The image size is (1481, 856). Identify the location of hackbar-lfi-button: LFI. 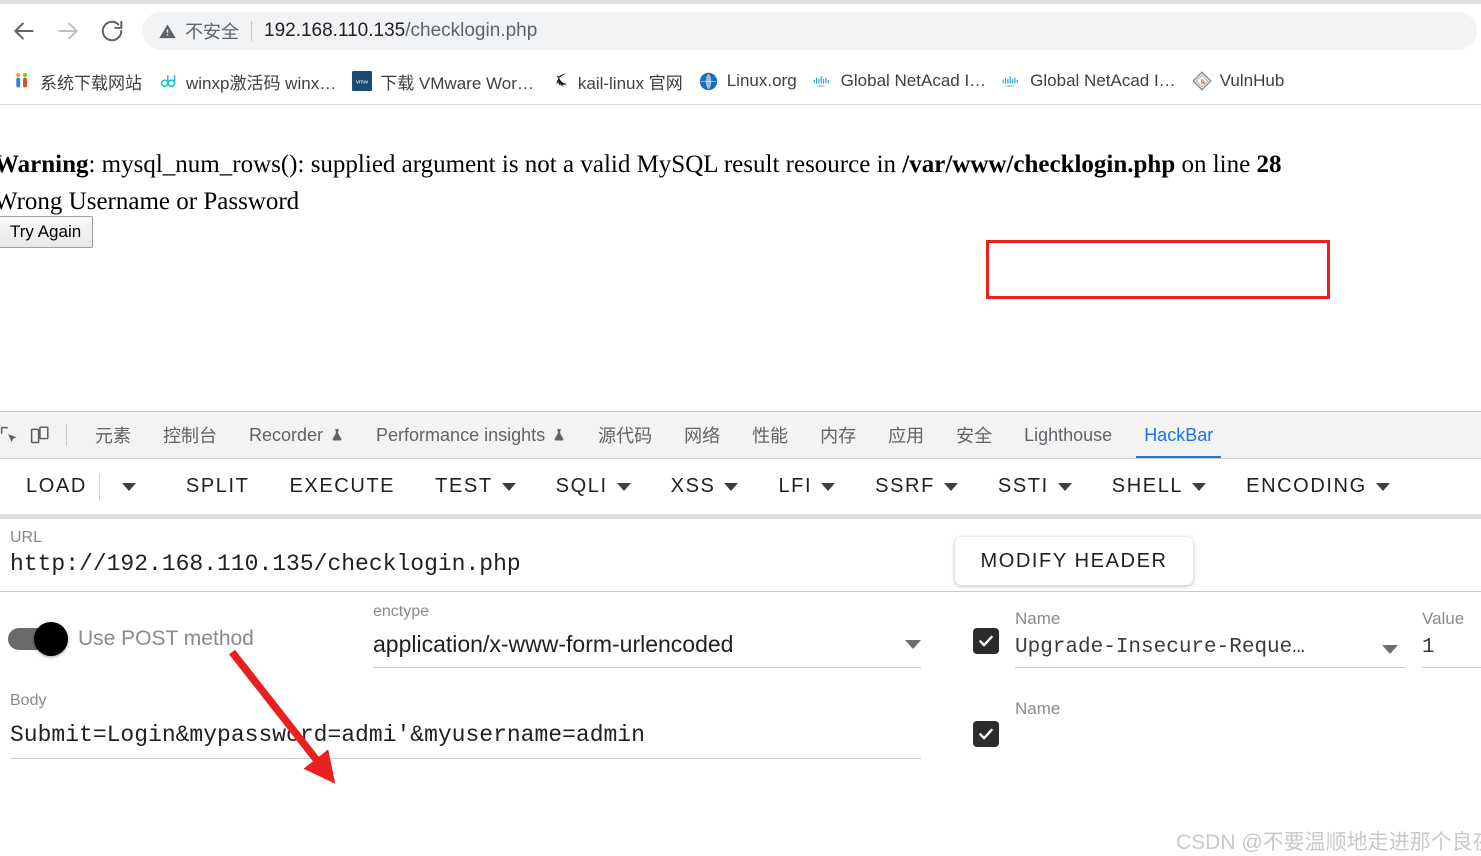
(806, 486).